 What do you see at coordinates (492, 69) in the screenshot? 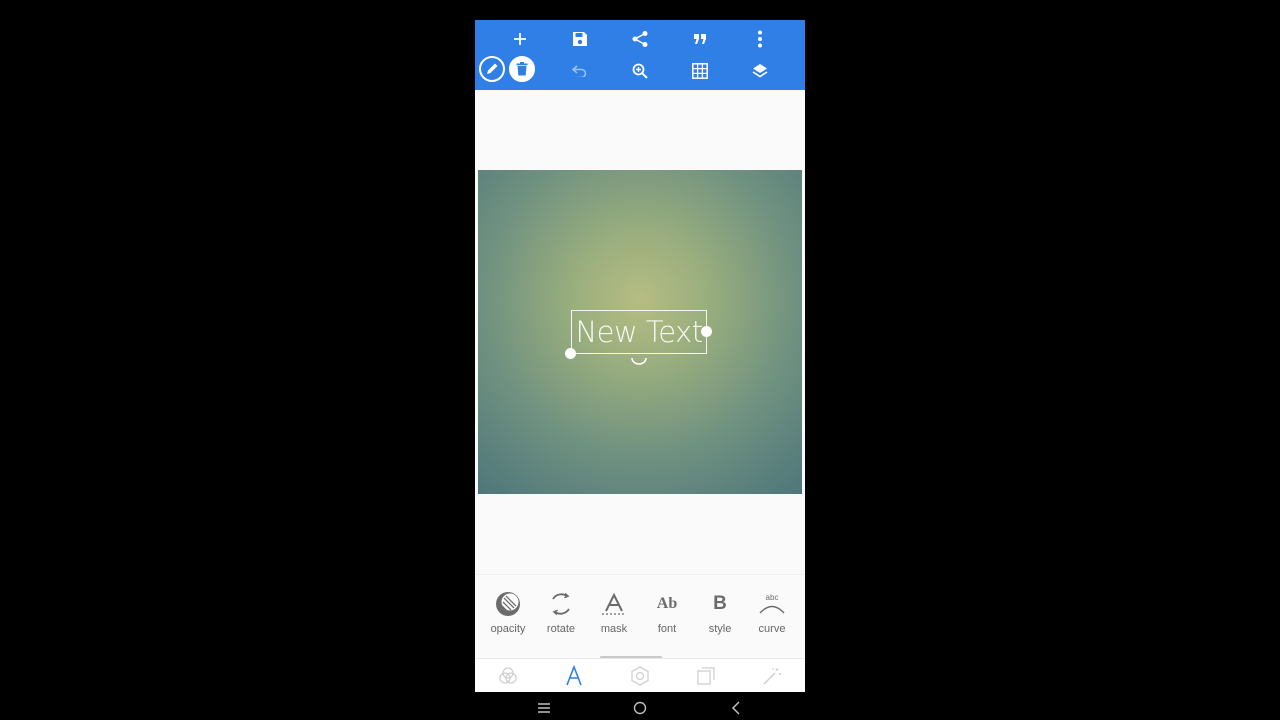
I see `pencil-icon` at bounding box center [492, 69].